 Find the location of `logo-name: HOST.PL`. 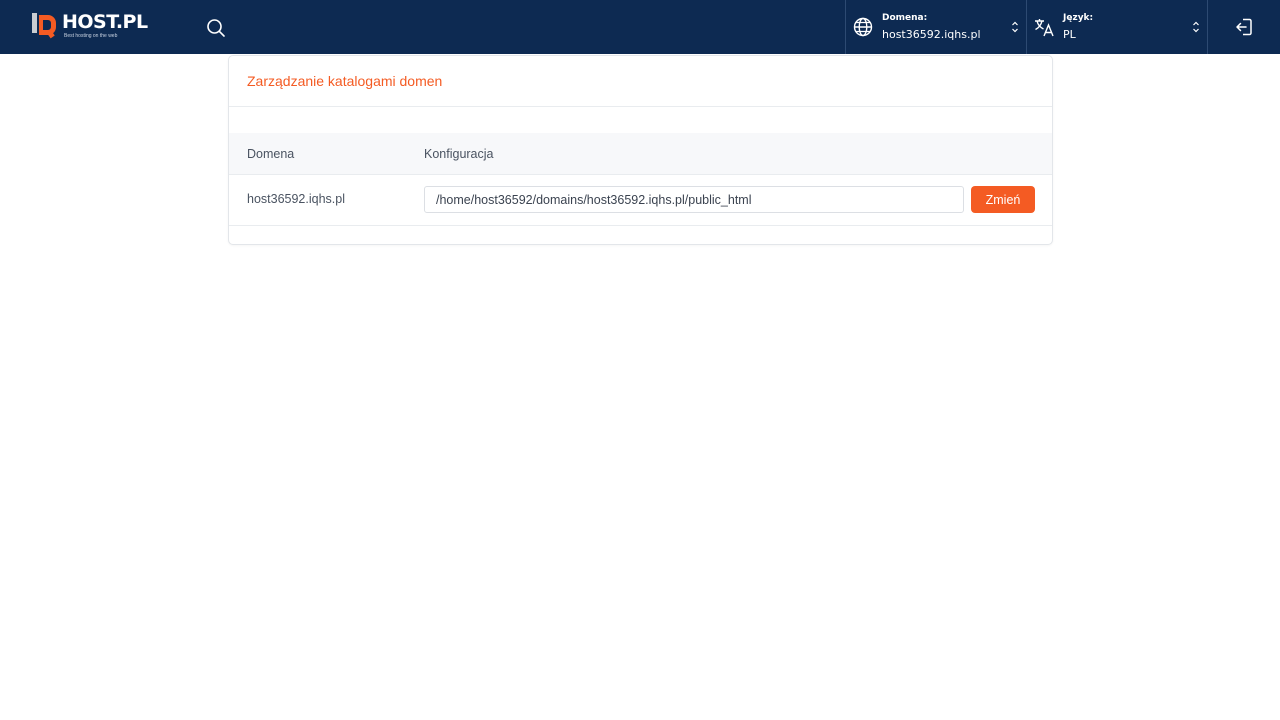

logo-name: HOST.PL is located at coordinates (105, 22).